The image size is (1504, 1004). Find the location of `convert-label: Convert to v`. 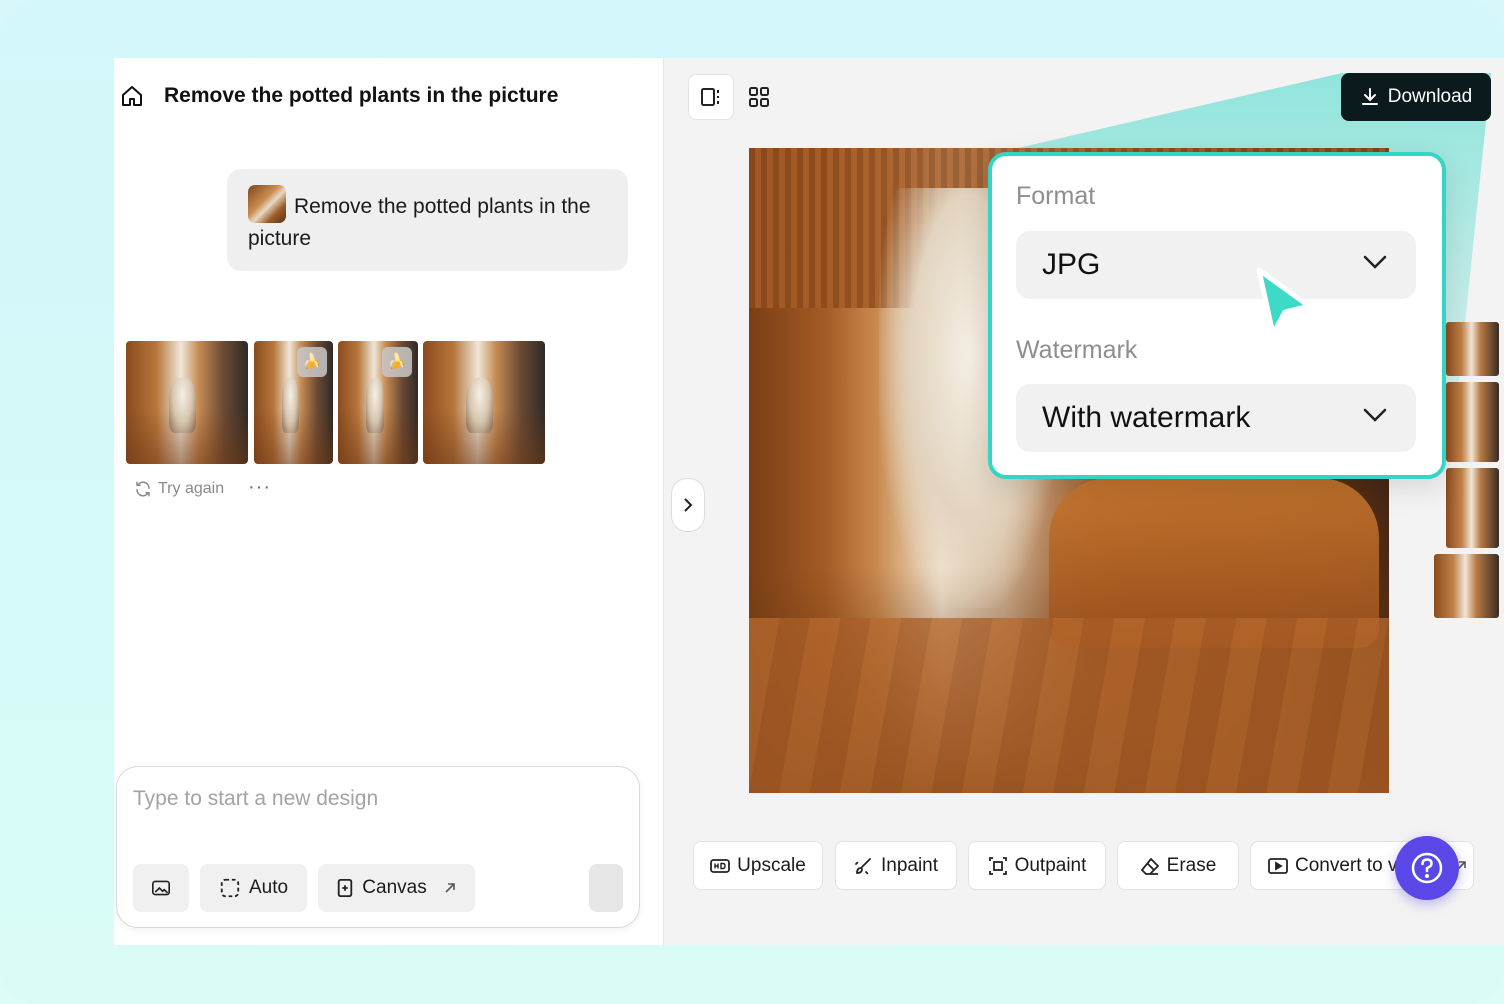

convert-label: Convert to v is located at coordinates (1346, 865).